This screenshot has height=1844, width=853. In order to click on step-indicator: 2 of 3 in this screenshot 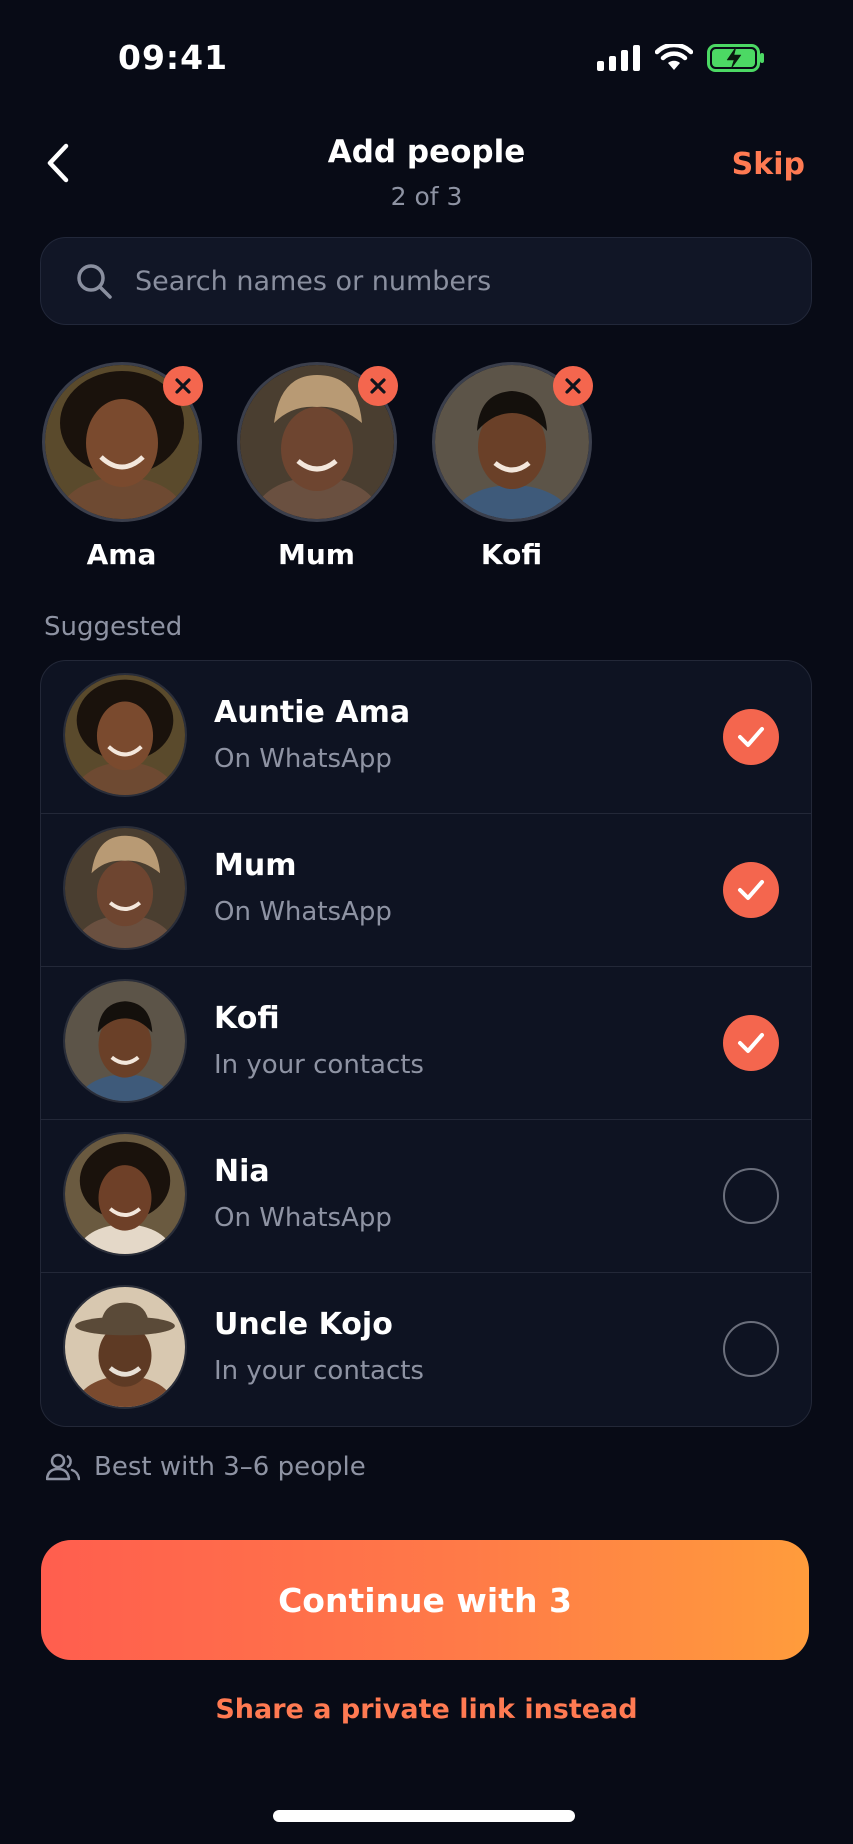, I will do `click(426, 196)`.